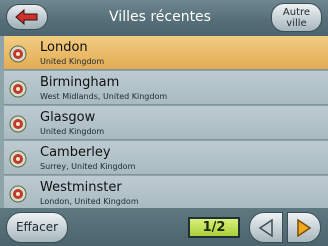 Image resolution: width=328 pixels, height=246 pixels. I want to click on previous-page-button, so click(266, 227).